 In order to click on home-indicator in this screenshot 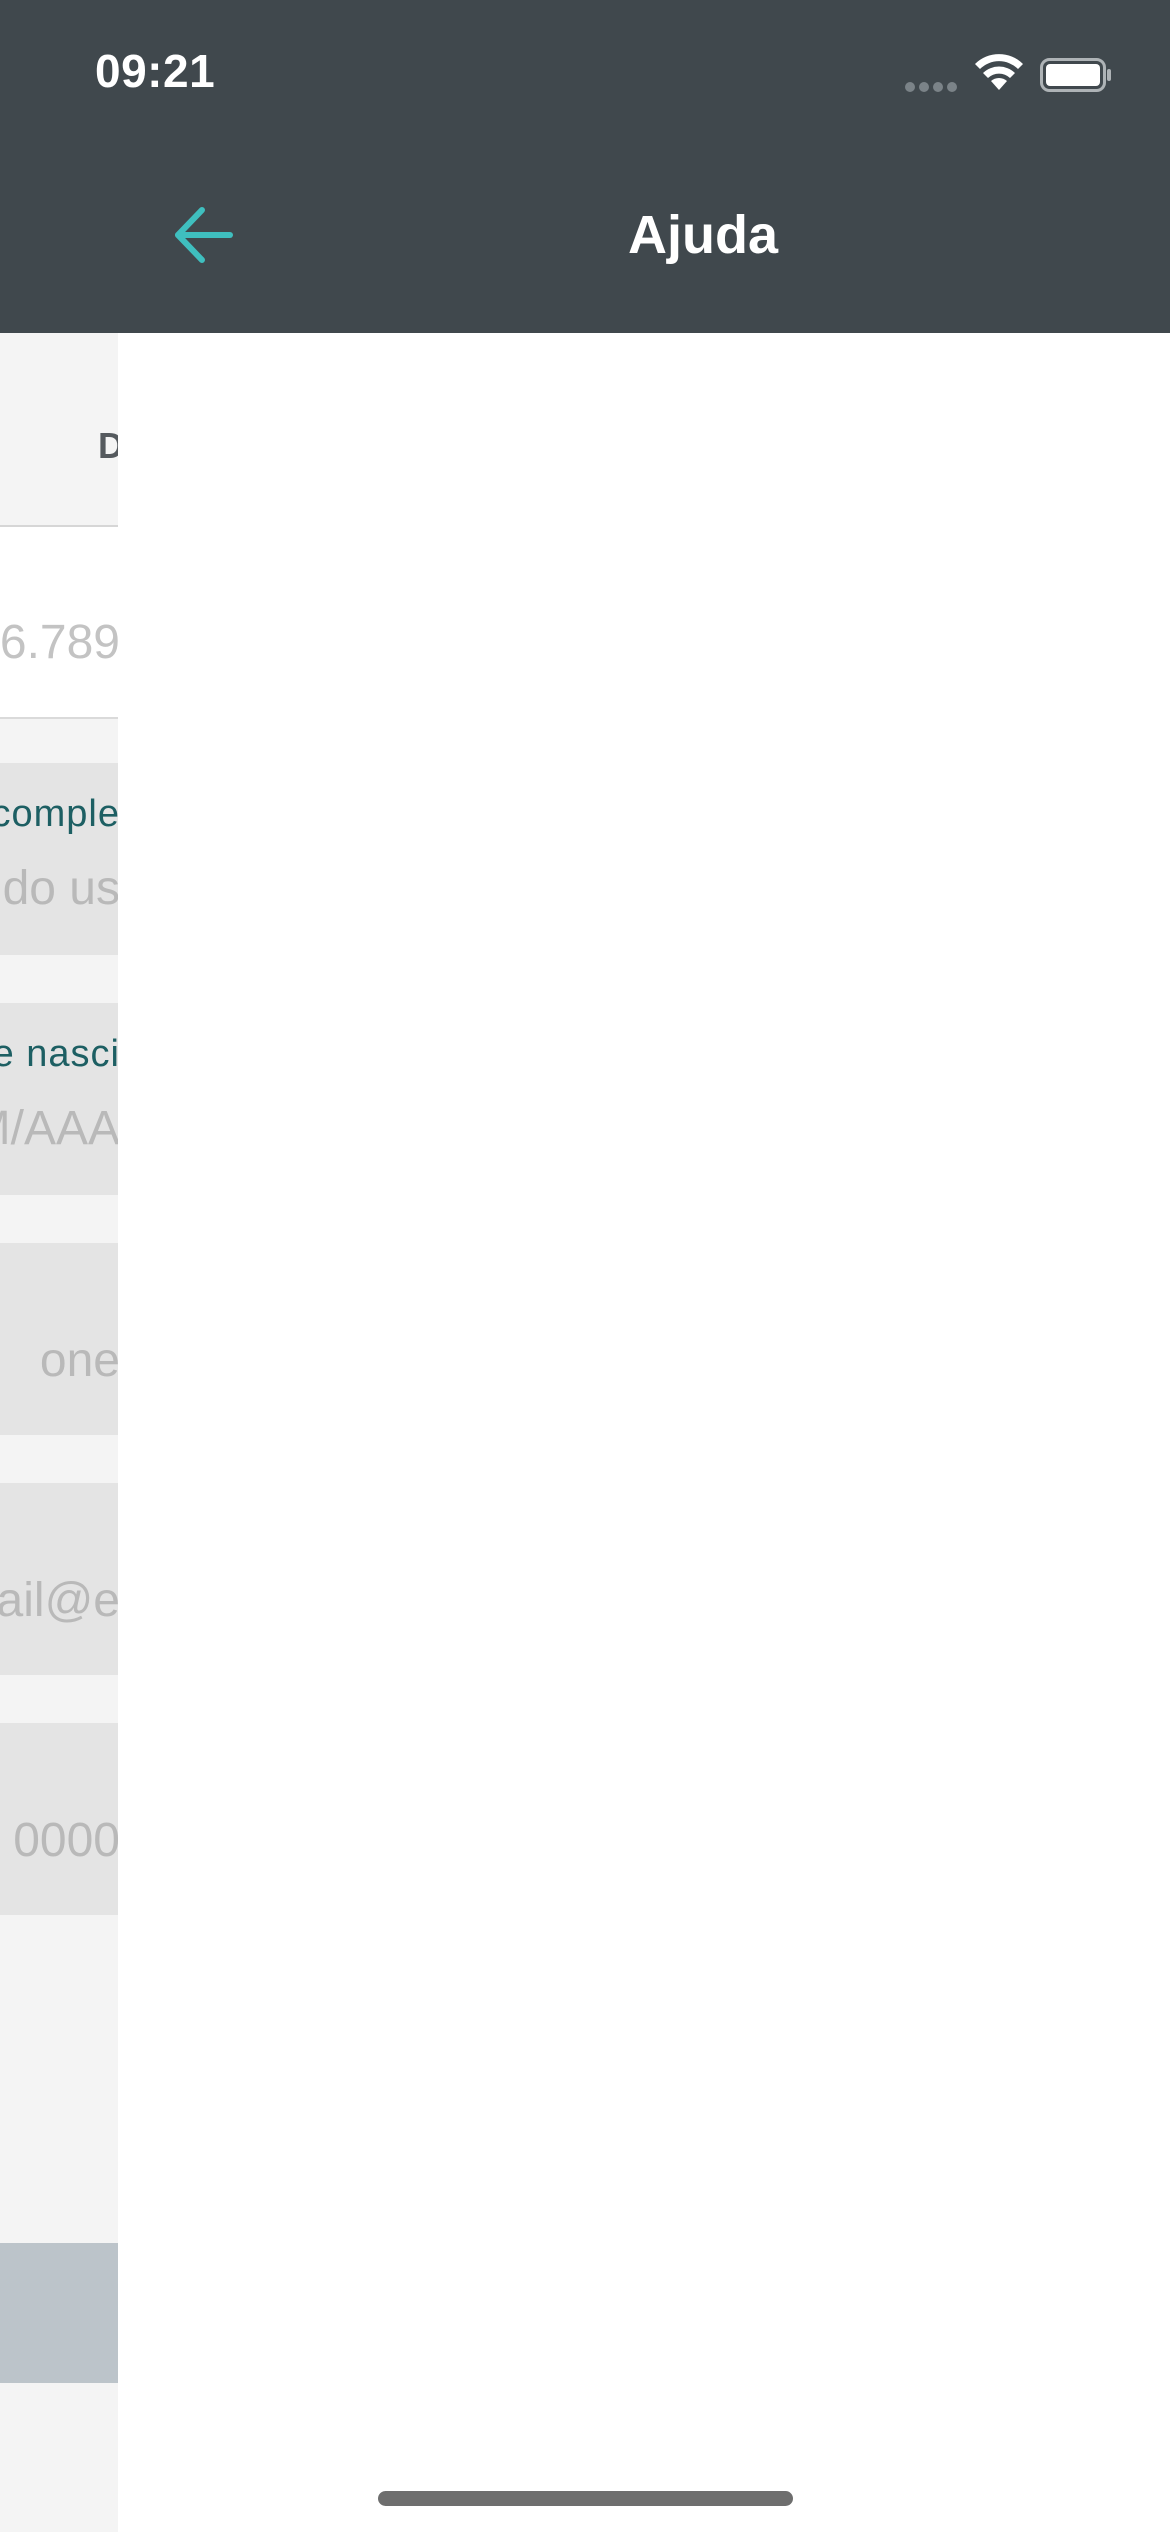, I will do `click(585, 2498)`.